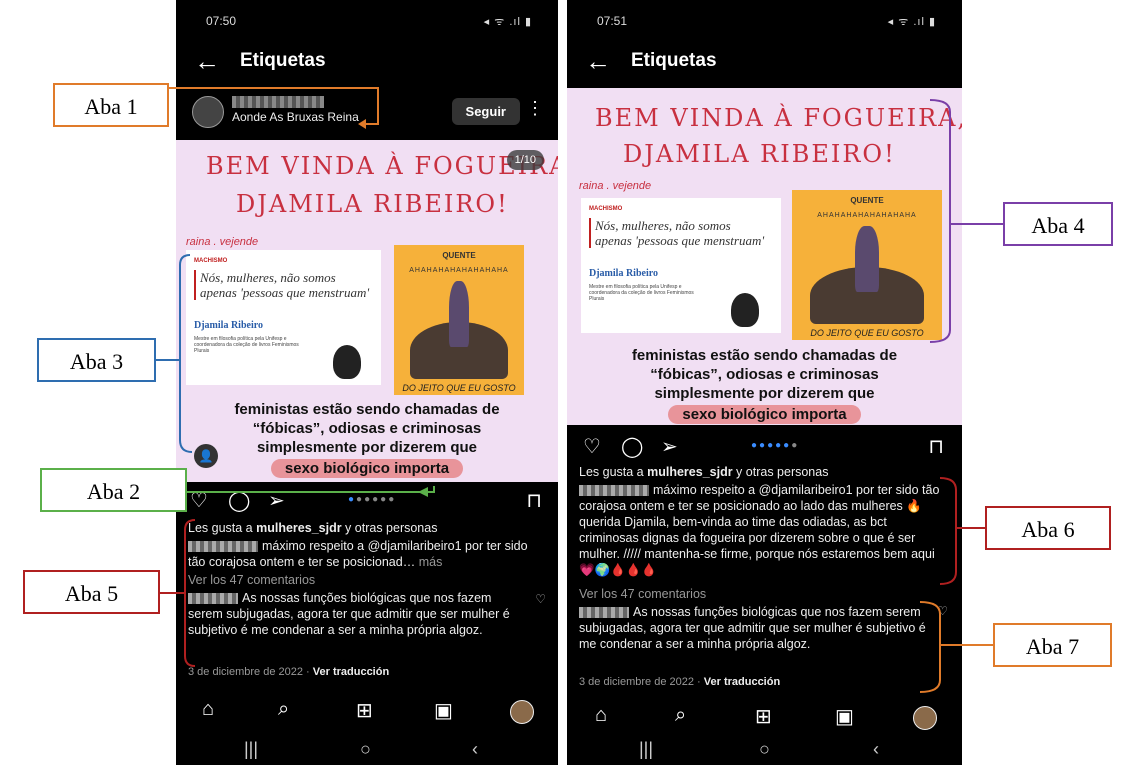 This screenshot has height=765, width=1127. I want to click on aba2-arrowhead, so click(423, 492).